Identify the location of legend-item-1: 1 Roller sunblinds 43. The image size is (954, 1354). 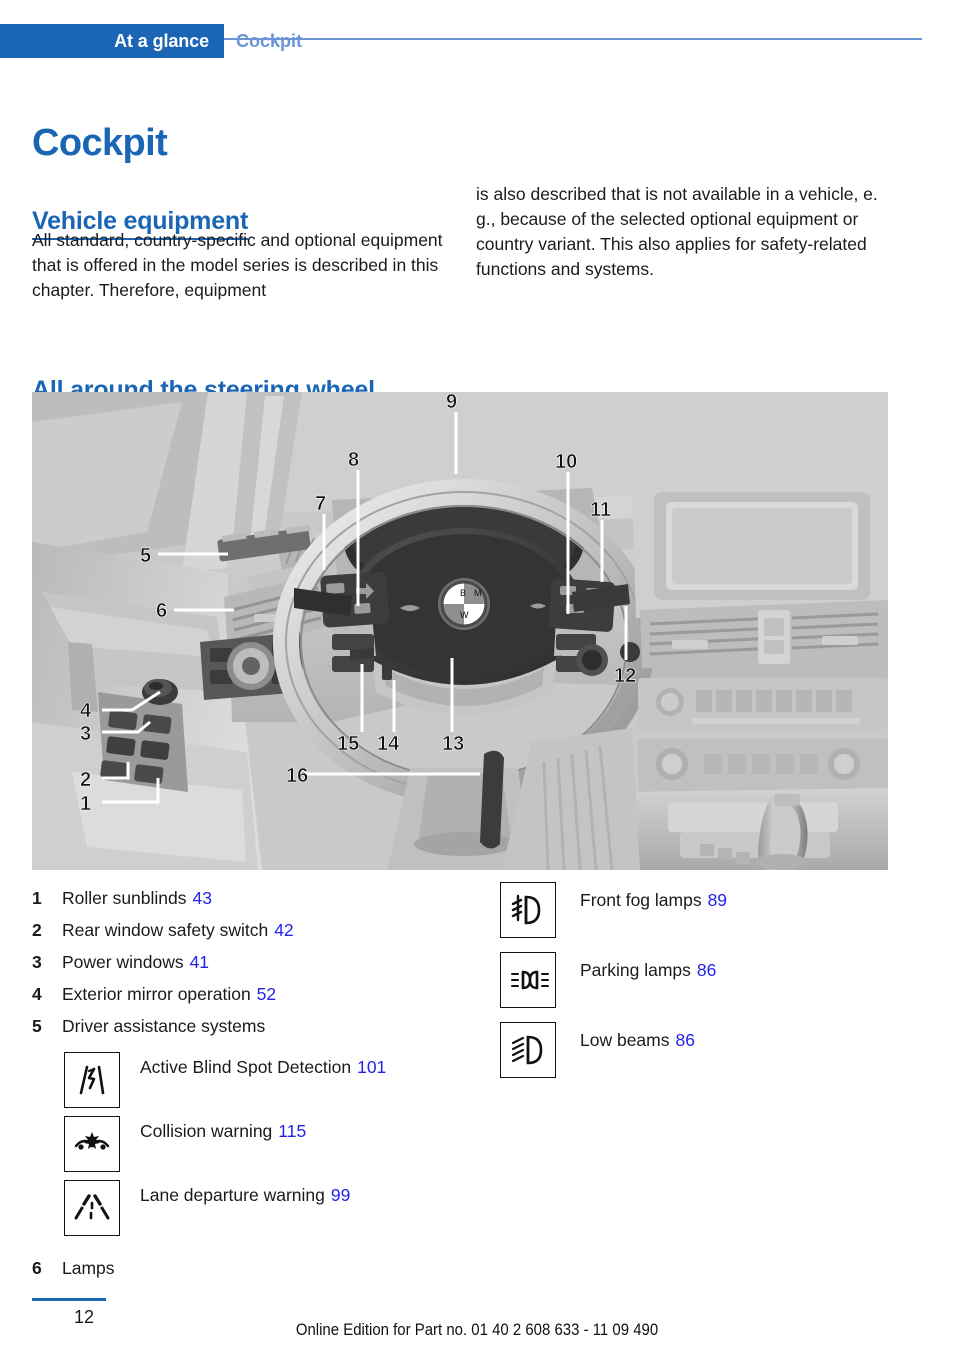
(247, 898).